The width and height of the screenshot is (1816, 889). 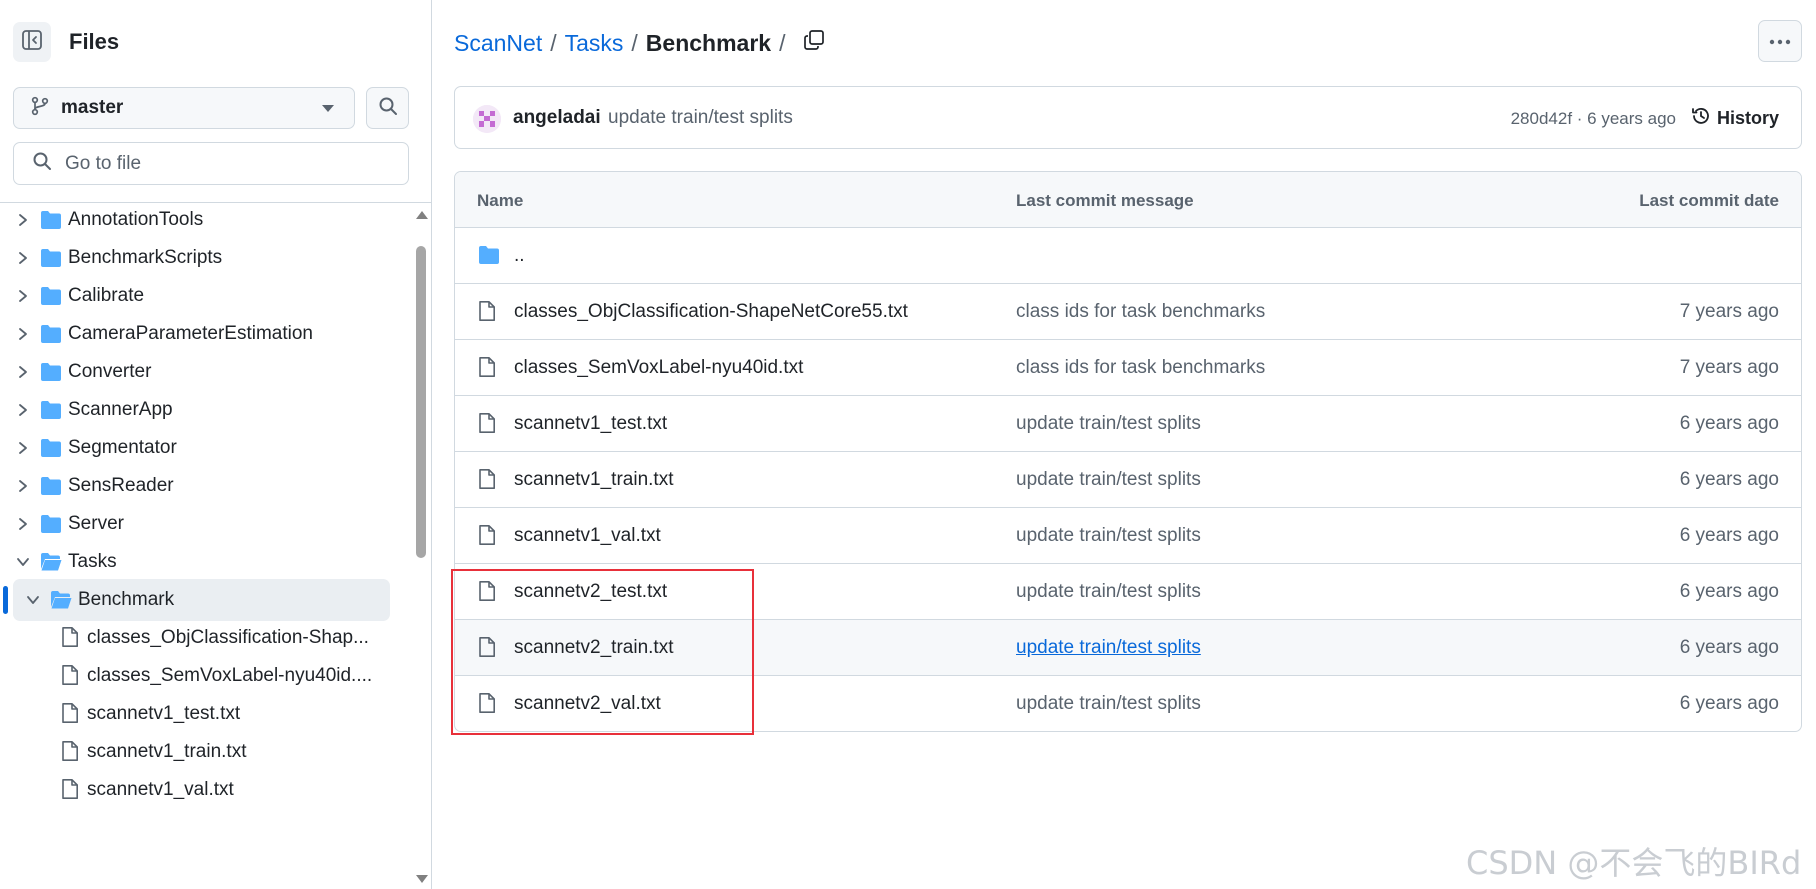 What do you see at coordinates (211, 163) in the screenshot?
I see `go-to-file-input: Go to file` at bounding box center [211, 163].